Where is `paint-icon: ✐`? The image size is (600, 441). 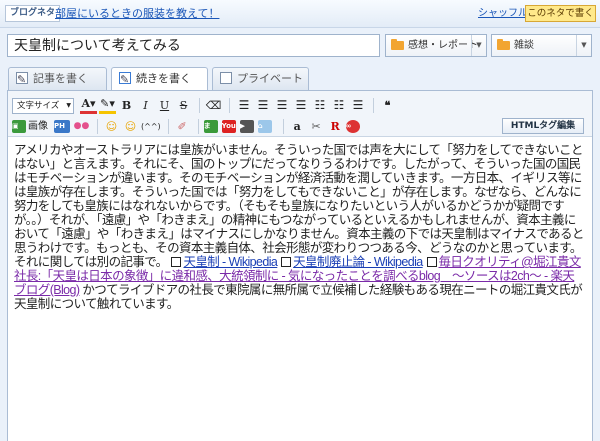
paint-icon: ✐ is located at coordinates (182, 126).